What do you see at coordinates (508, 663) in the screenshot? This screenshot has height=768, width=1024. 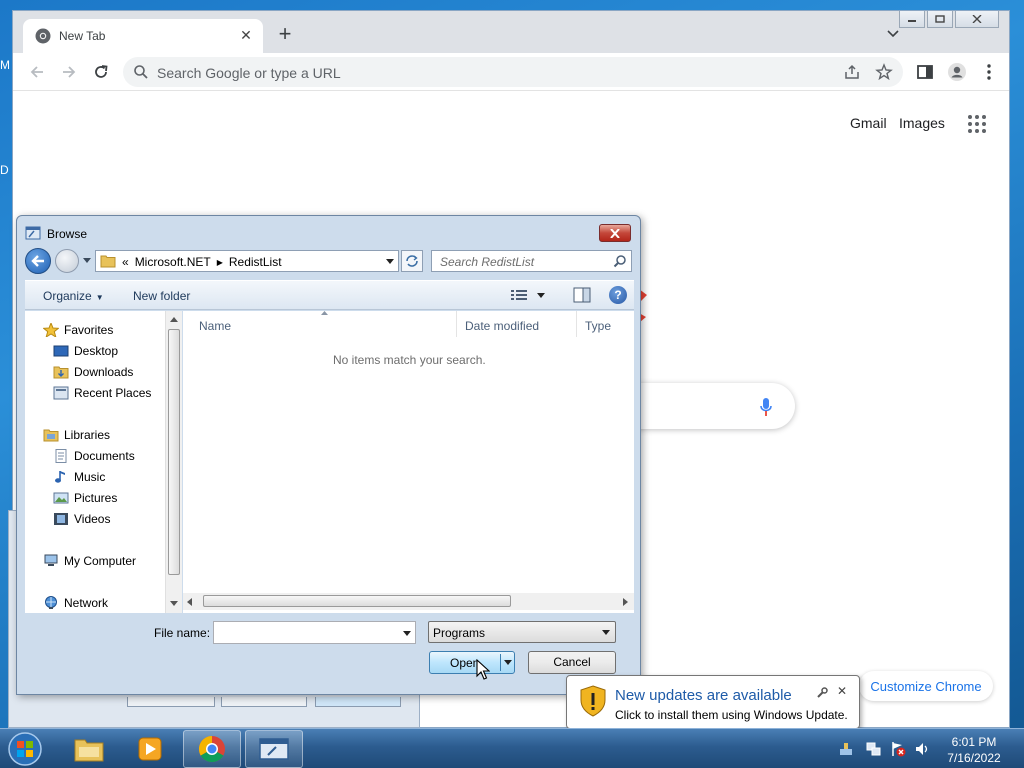 I see `open-options-dropdown-icon` at bounding box center [508, 663].